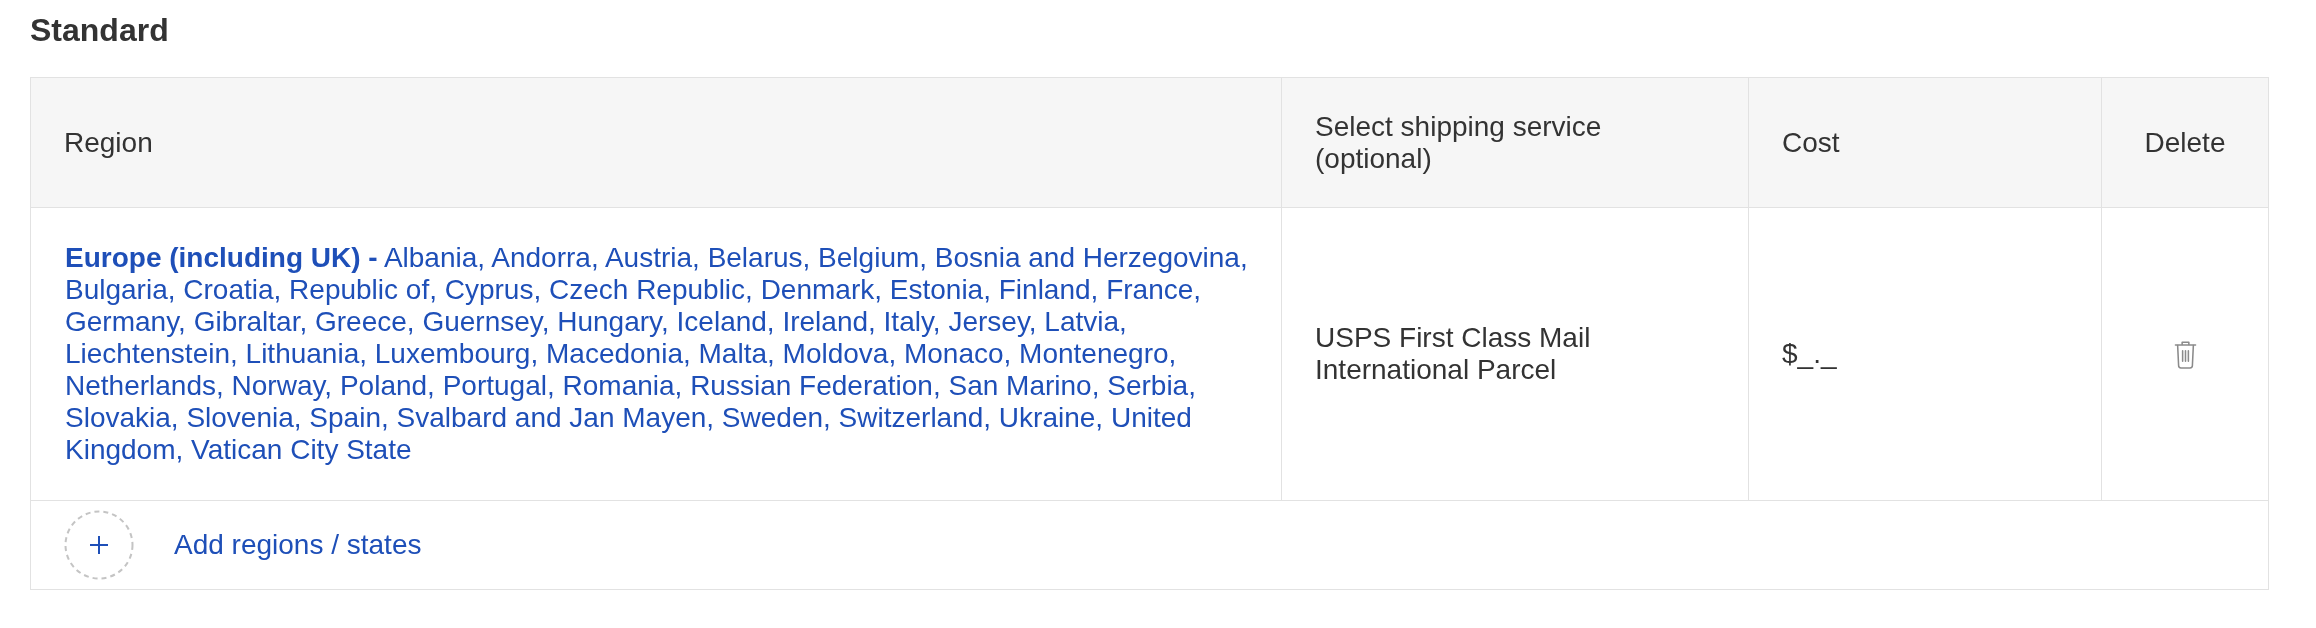 The width and height of the screenshot is (2316, 628). I want to click on column-header: Select shipping service (optional), so click(1515, 142).